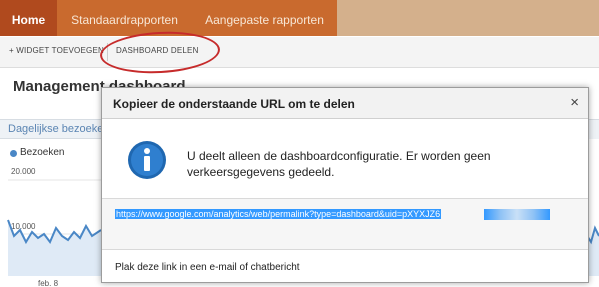  What do you see at coordinates (264, 18) in the screenshot?
I see `tab-custom-reports: Aangepaste rapporten` at bounding box center [264, 18].